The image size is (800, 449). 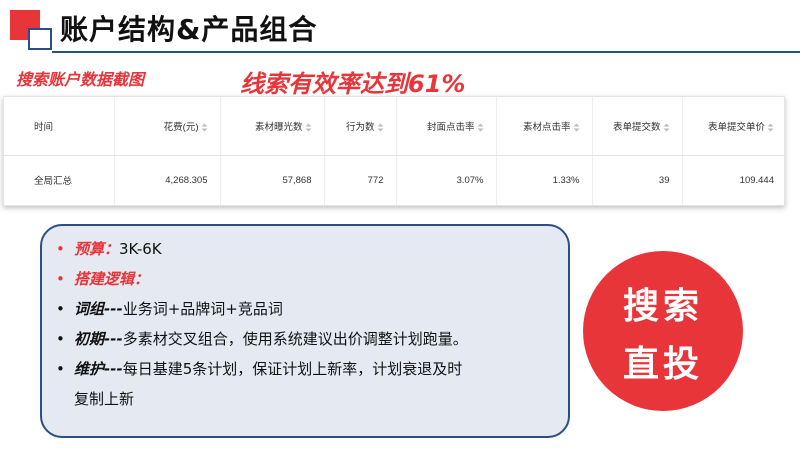 What do you see at coordinates (167, 126) in the screenshot?
I see `column-header-spend: 花费(元)` at bounding box center [167, 126].